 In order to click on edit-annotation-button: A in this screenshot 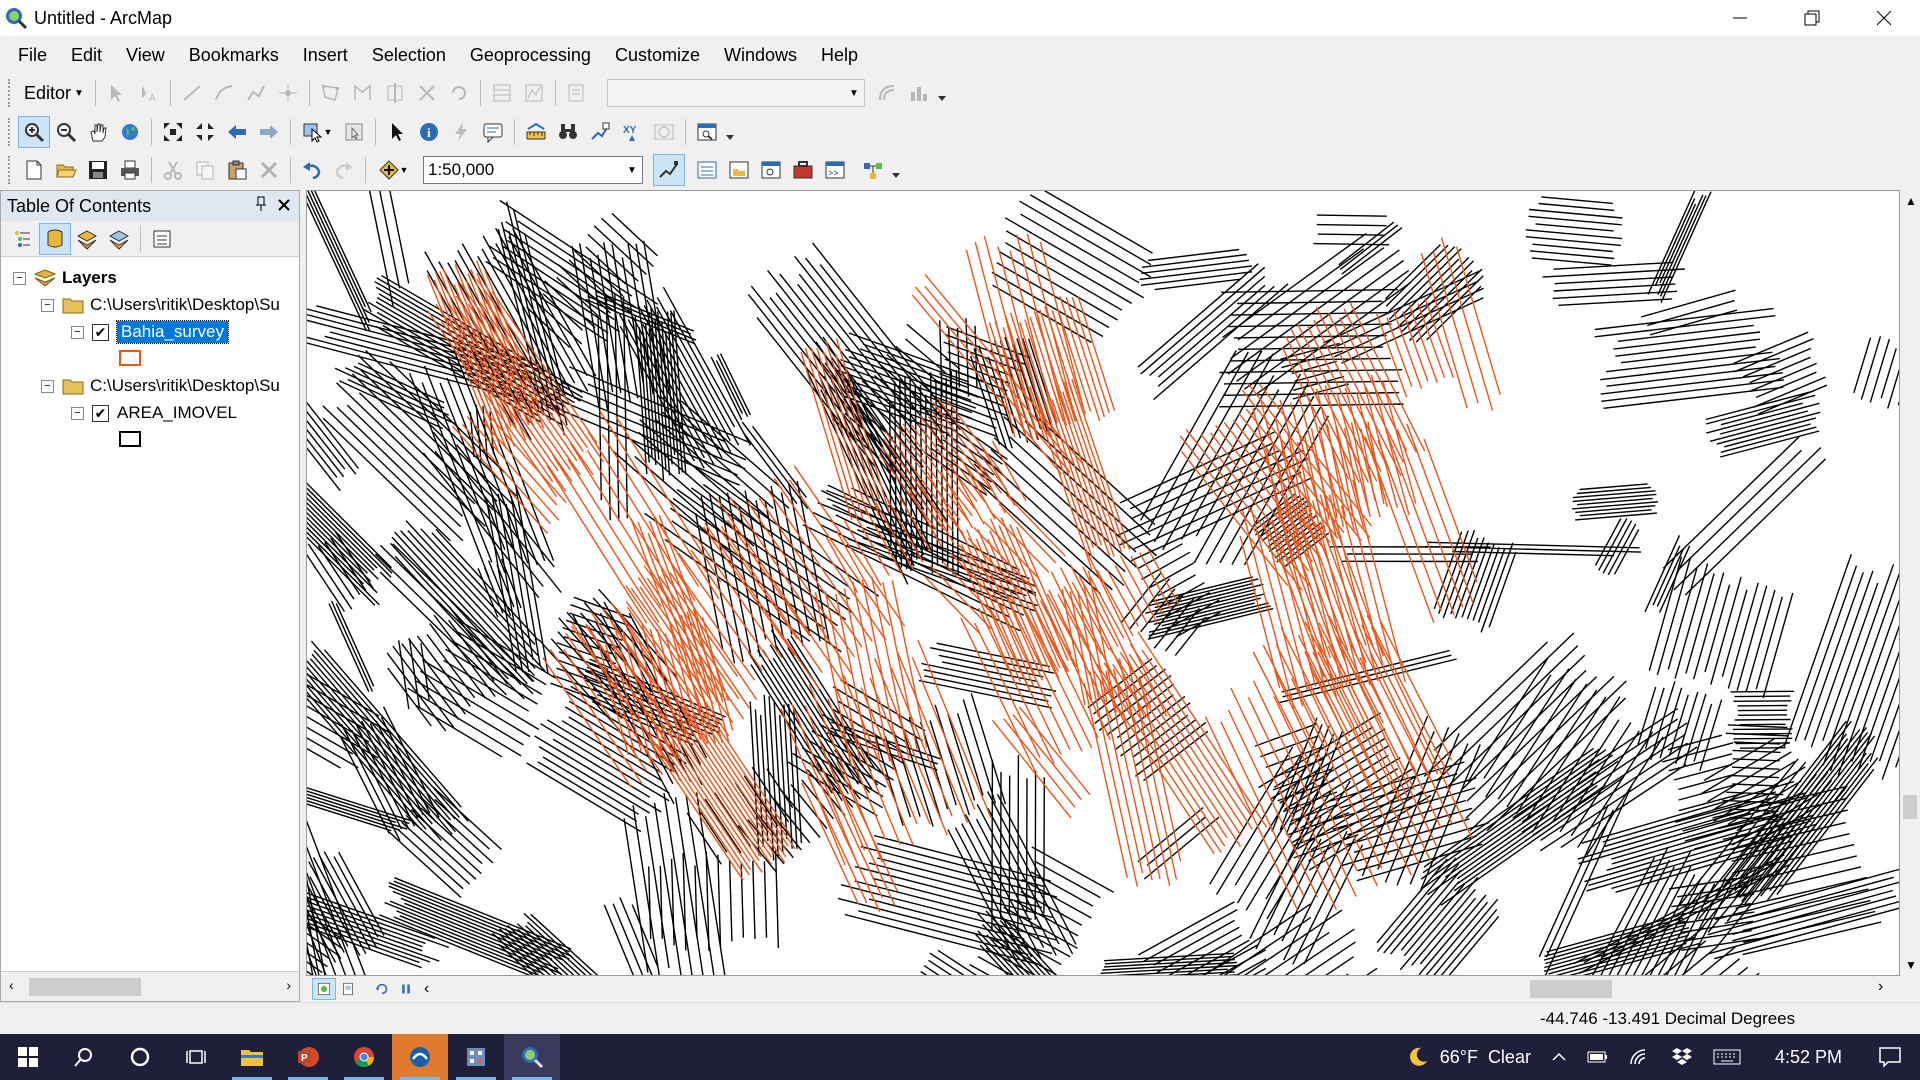, I will do `click(149, 93)`.